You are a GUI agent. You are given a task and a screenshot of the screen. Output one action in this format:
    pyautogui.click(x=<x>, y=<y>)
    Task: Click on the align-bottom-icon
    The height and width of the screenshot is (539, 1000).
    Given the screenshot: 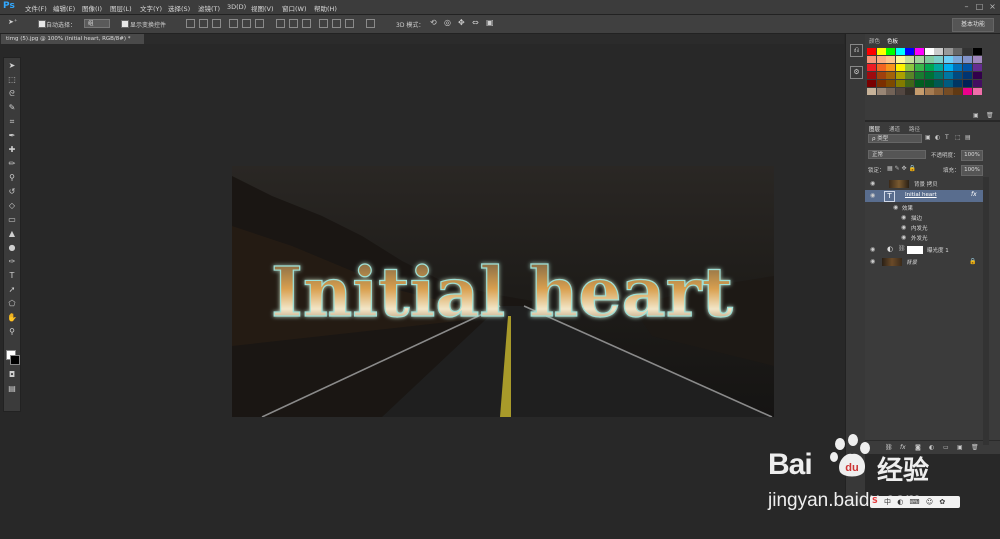 What is the action you would take?
    pyautogui.click(x=216, y=23)
    